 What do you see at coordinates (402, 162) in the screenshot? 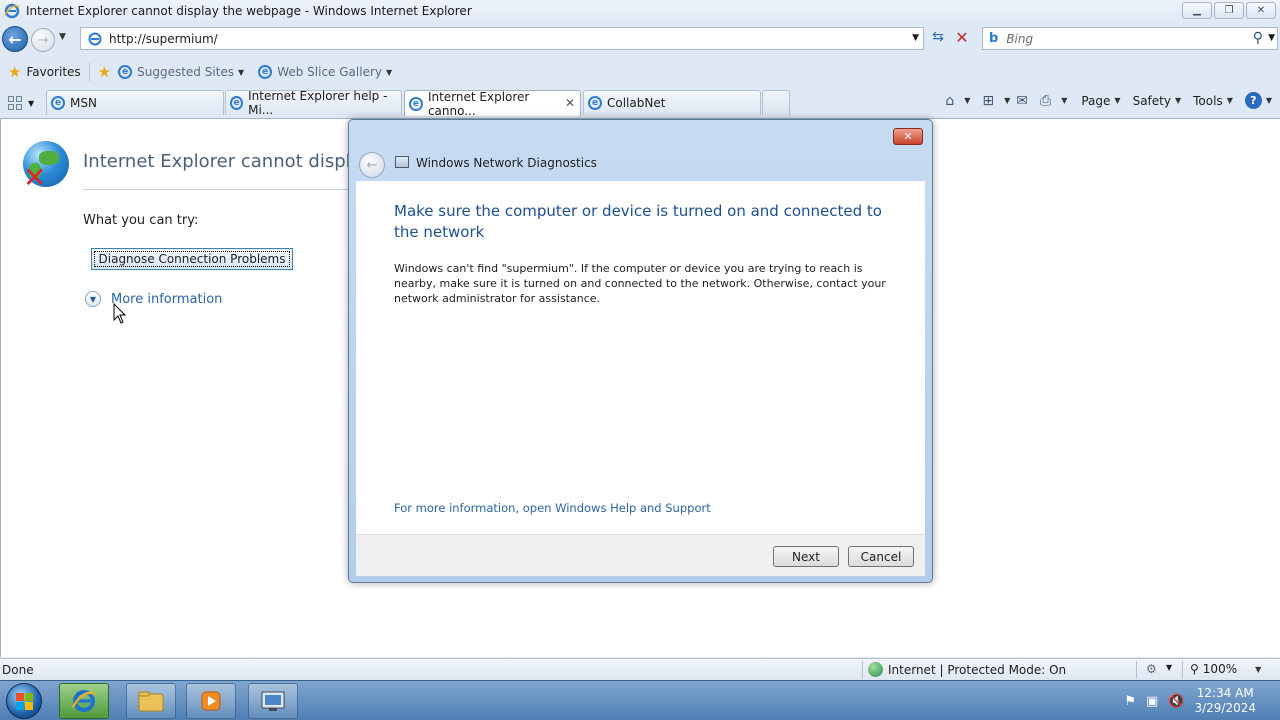
I see `network-diagnostics-icon` at bounding box center [402, 162].